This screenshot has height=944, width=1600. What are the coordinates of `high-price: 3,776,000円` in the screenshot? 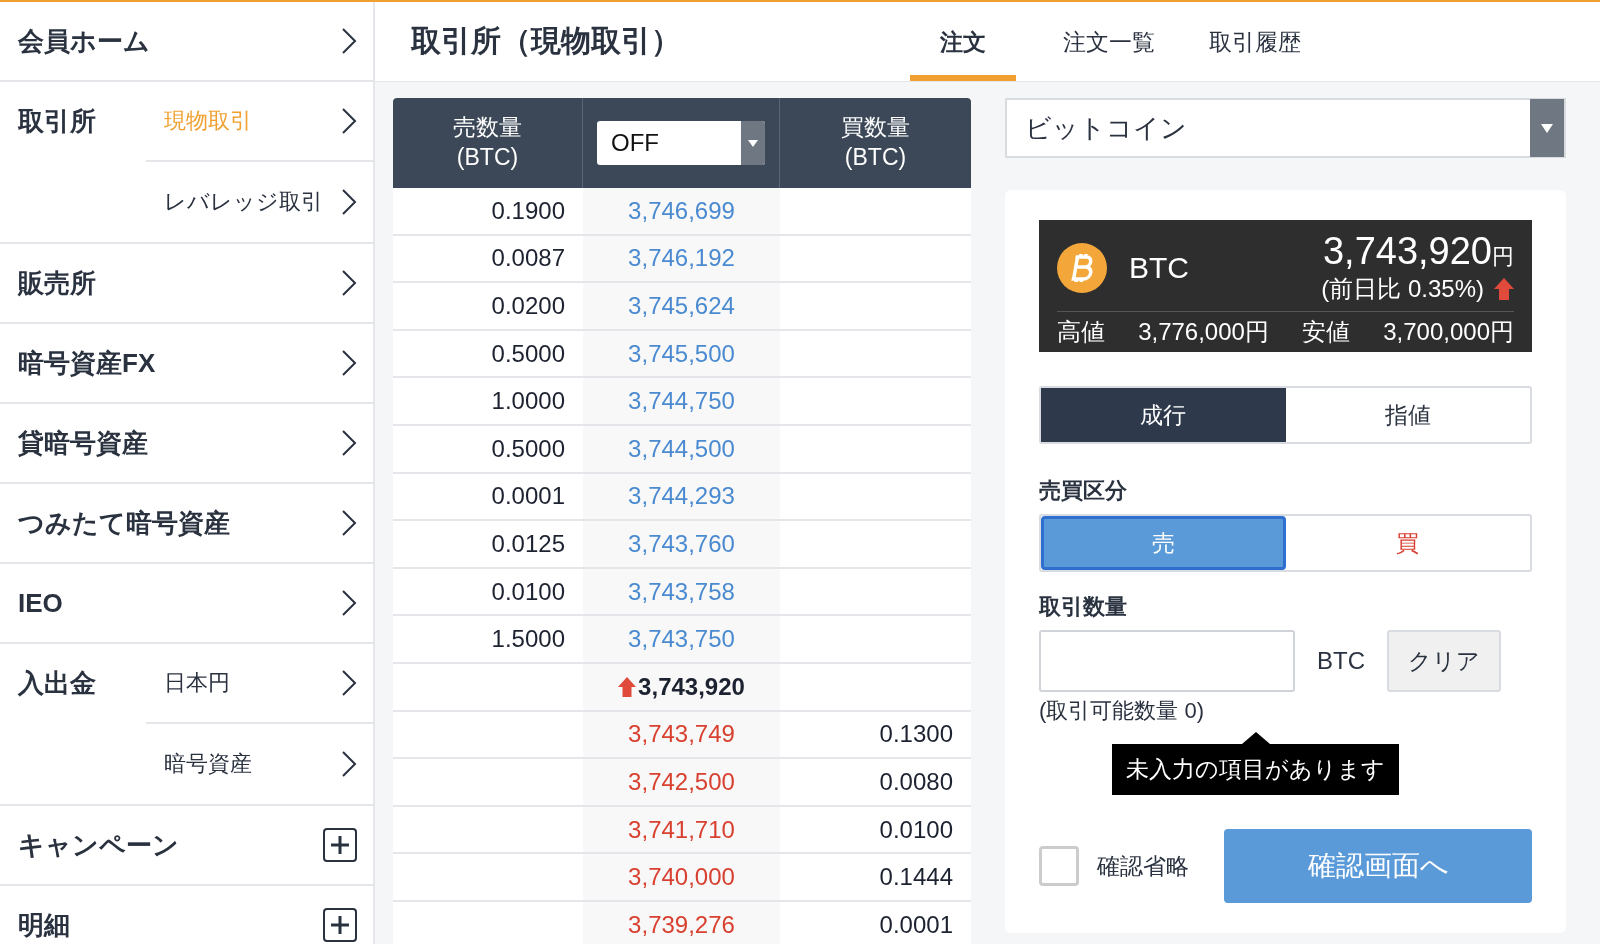 It's located at (1203, 332).